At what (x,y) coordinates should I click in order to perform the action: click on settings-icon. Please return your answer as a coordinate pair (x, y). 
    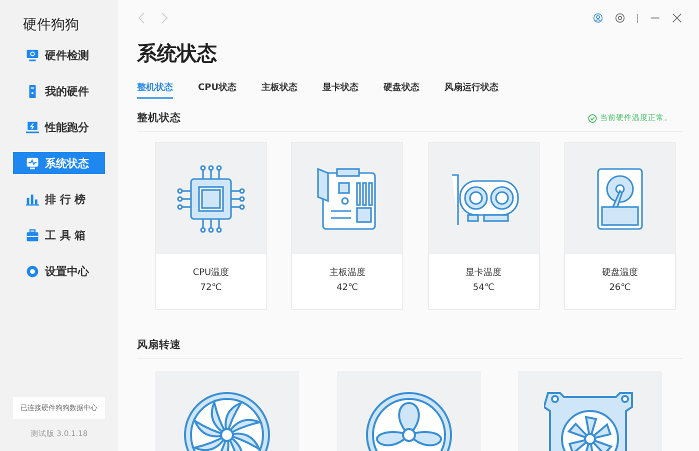
    Looking at the image, I should click on (620, 18).